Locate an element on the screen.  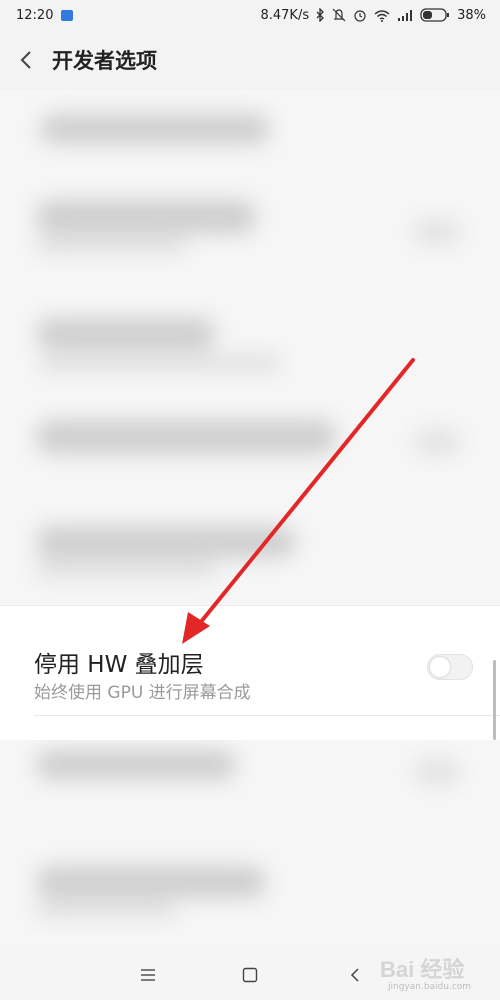
setting-title: 停用 HW 叠加层 is located at coordinates (119, 665).